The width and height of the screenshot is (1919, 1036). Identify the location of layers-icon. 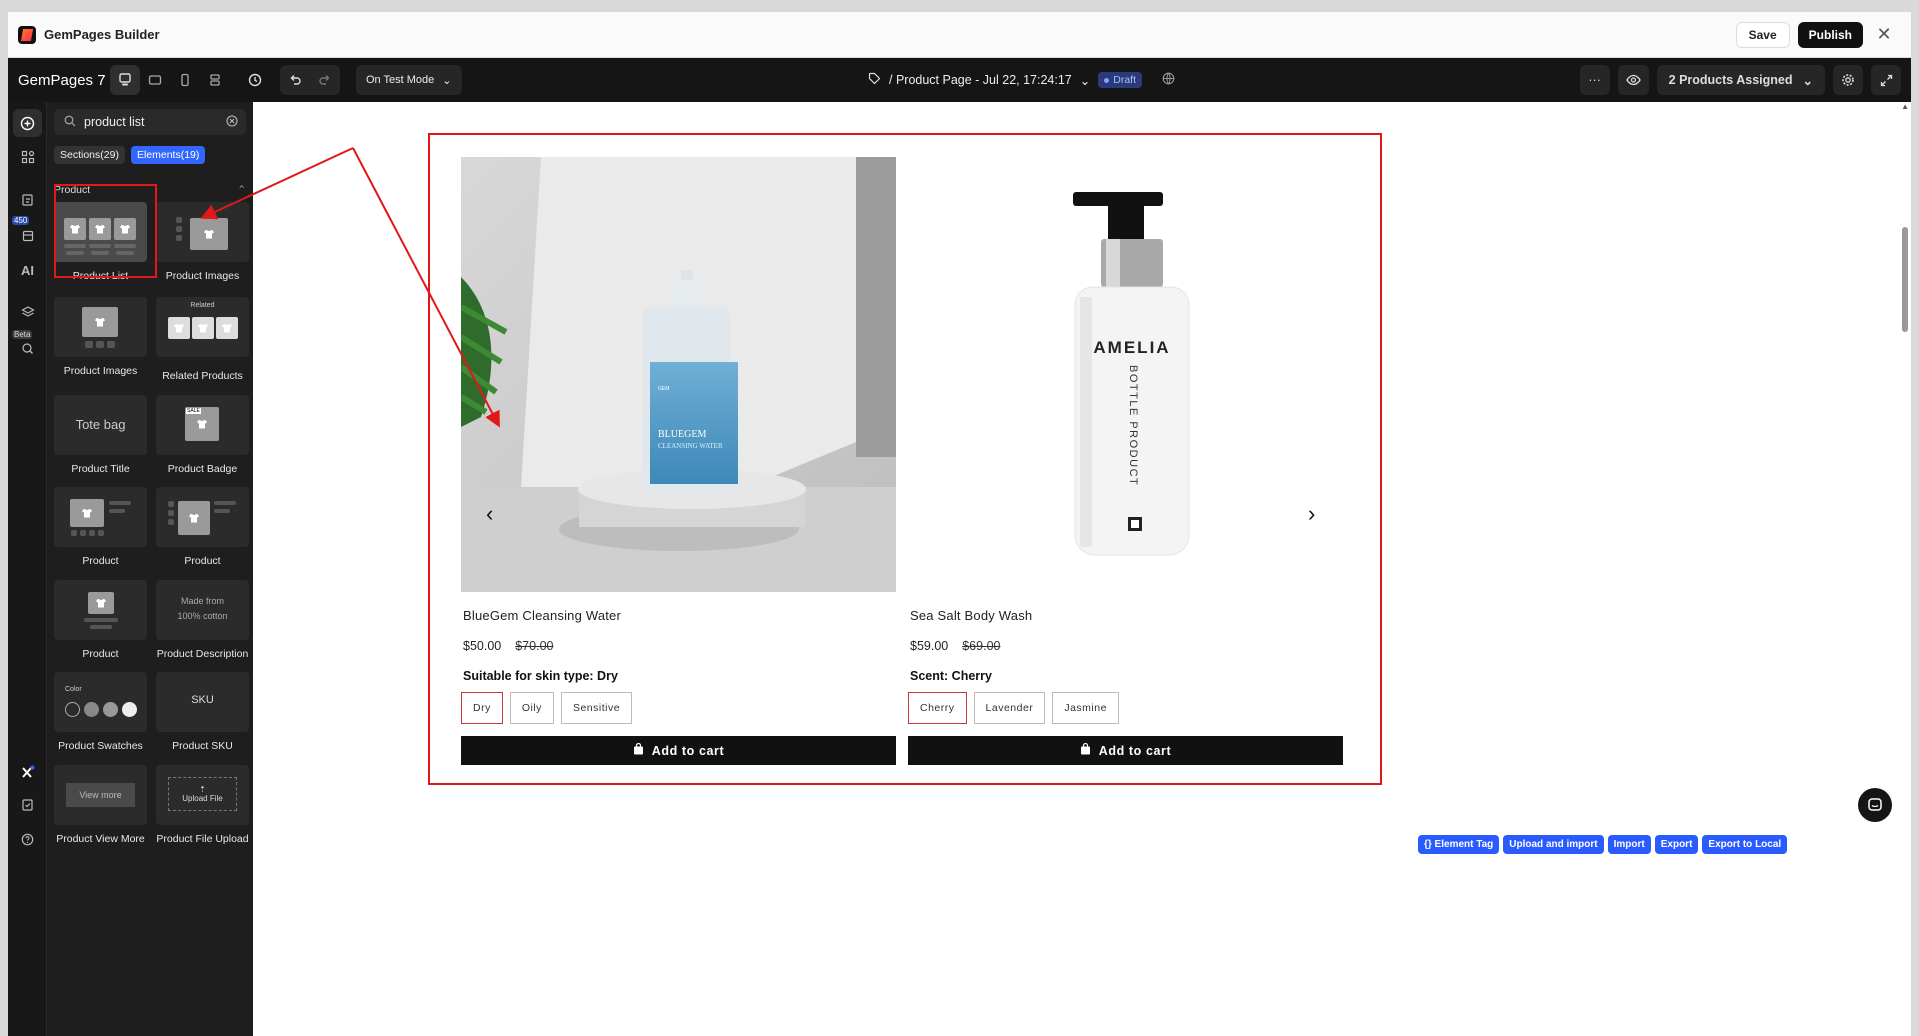
(27, 312).